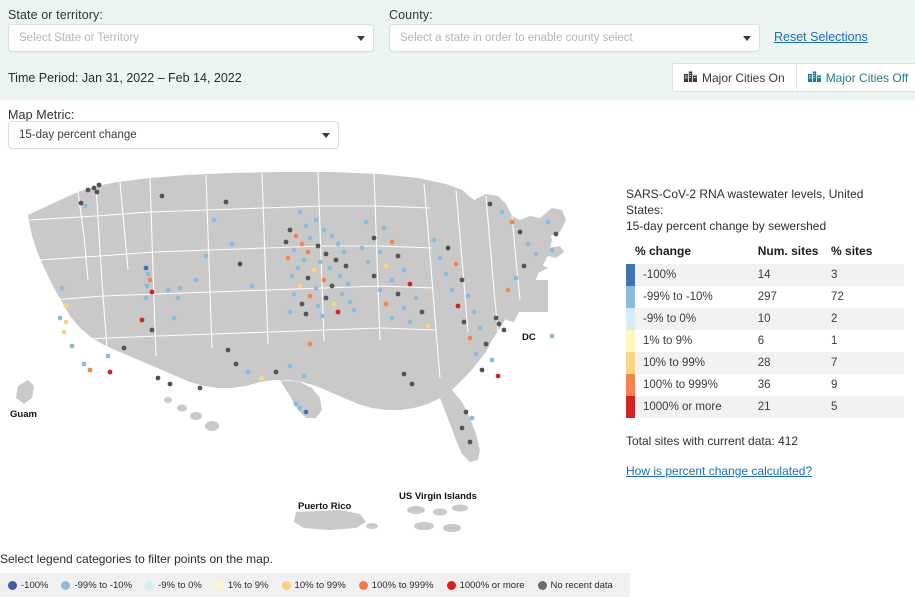  Describe the element at coordinates (696, 363) in the screenshot. I see `legend-range-label: 10% to 99%` at that location.